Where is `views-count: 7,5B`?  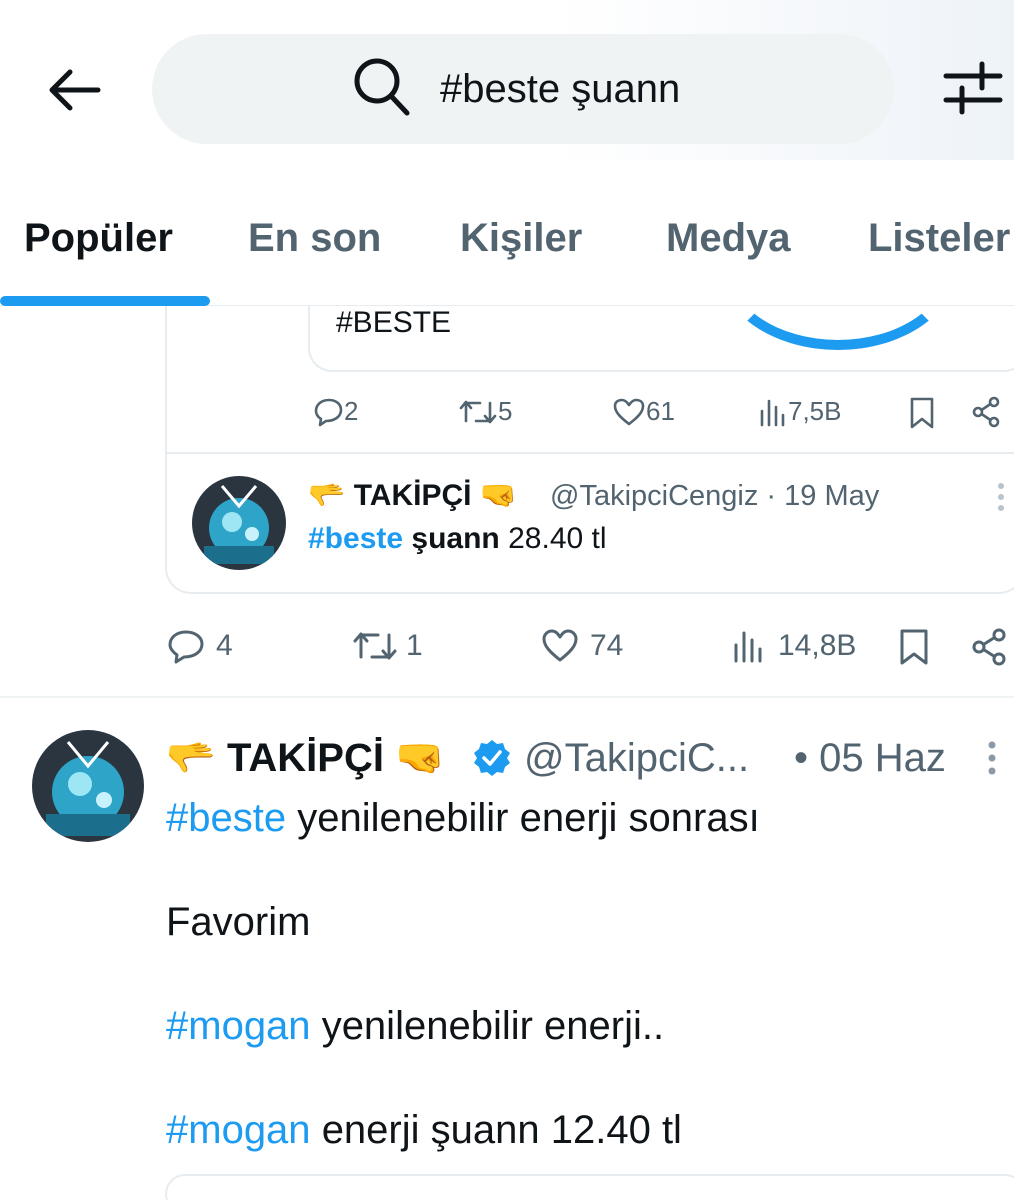 views-count: 7,5B is located at coordinates (815, 411).